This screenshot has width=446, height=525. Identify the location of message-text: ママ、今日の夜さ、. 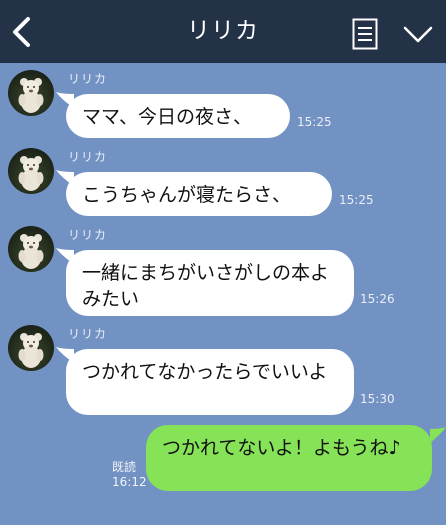
(167, 117).